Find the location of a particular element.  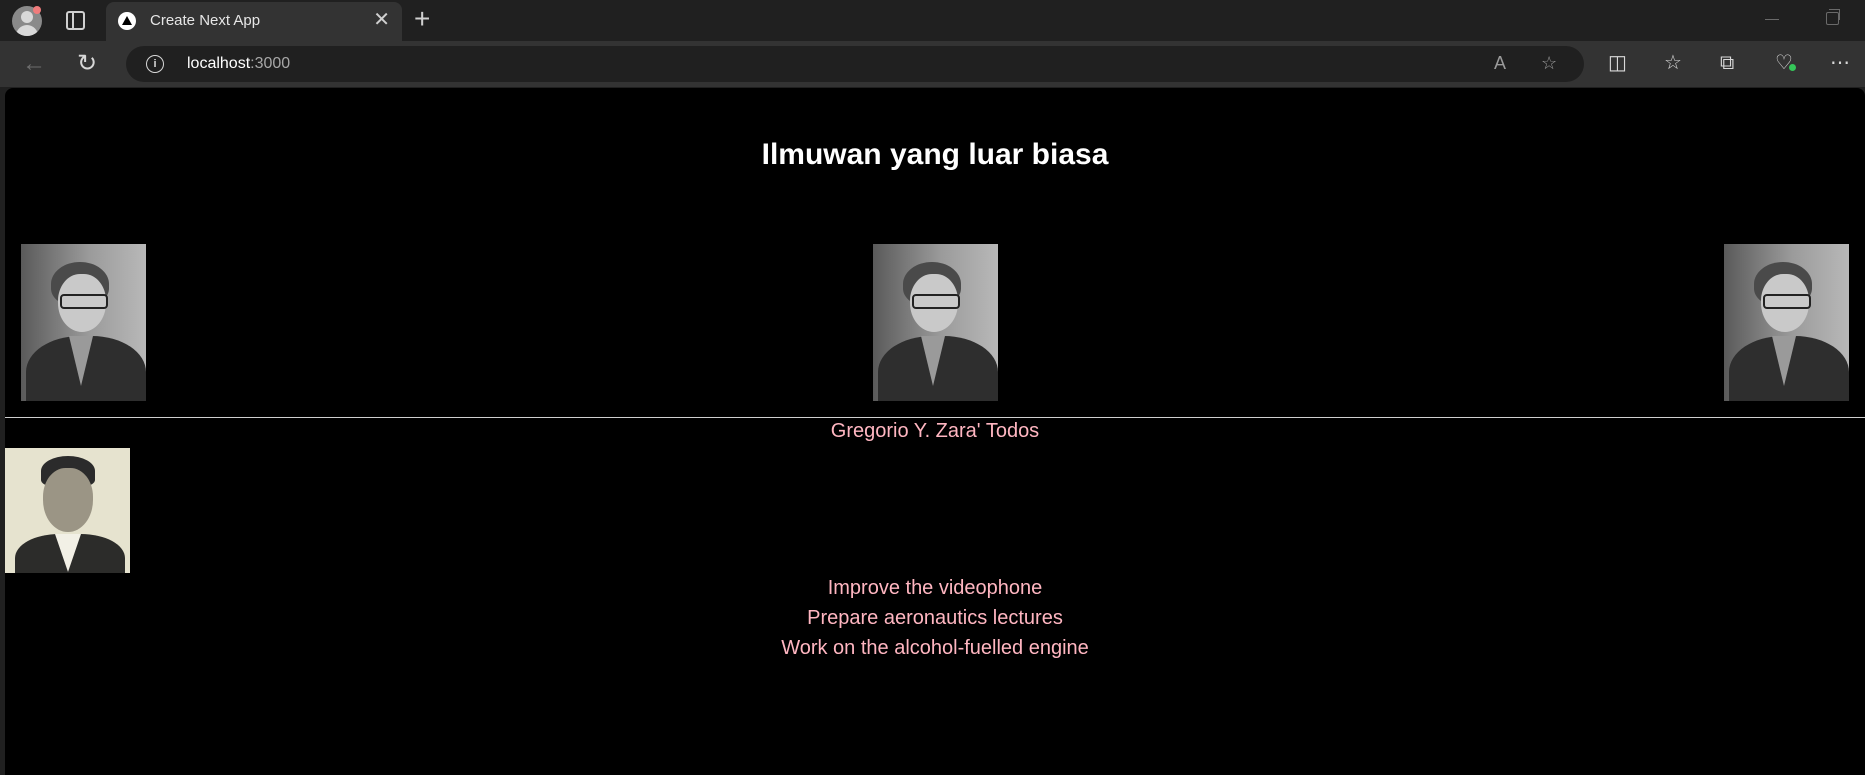

new-tab-plus-icon: + is located at coordinates (422, 19).